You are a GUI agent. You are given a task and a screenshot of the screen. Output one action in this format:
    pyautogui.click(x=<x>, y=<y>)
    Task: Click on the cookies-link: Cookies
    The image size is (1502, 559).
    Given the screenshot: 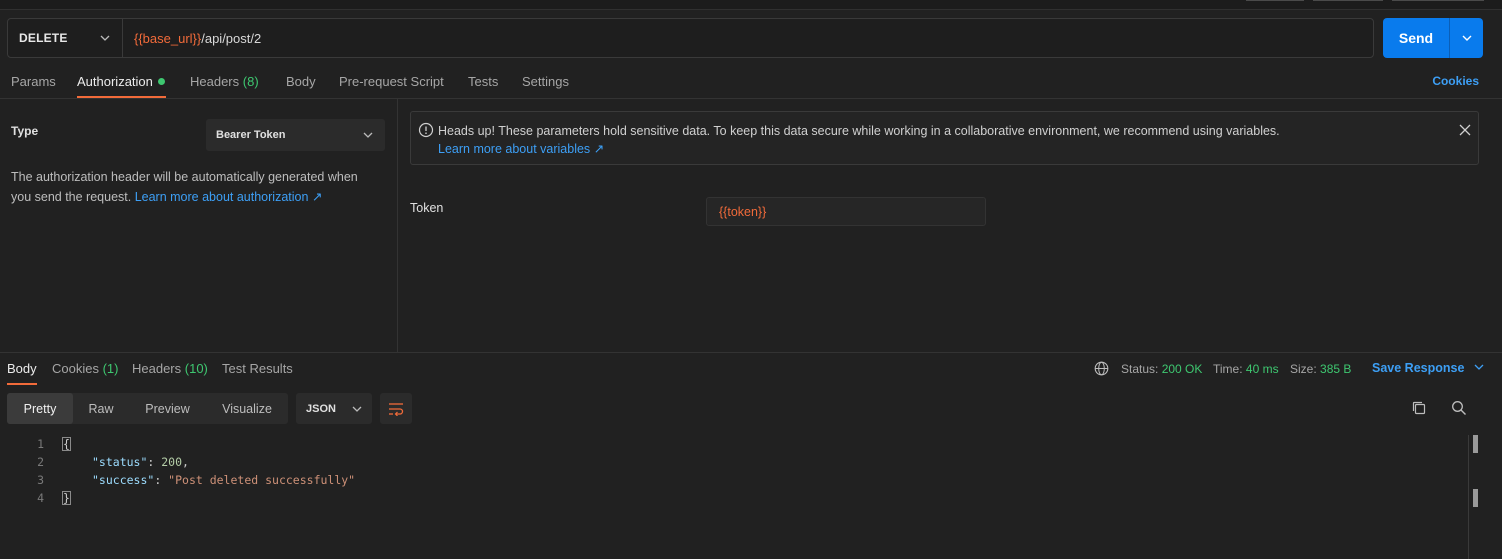 What is the action you would take?
    pyautogui.click(x=1455, y=81)
    